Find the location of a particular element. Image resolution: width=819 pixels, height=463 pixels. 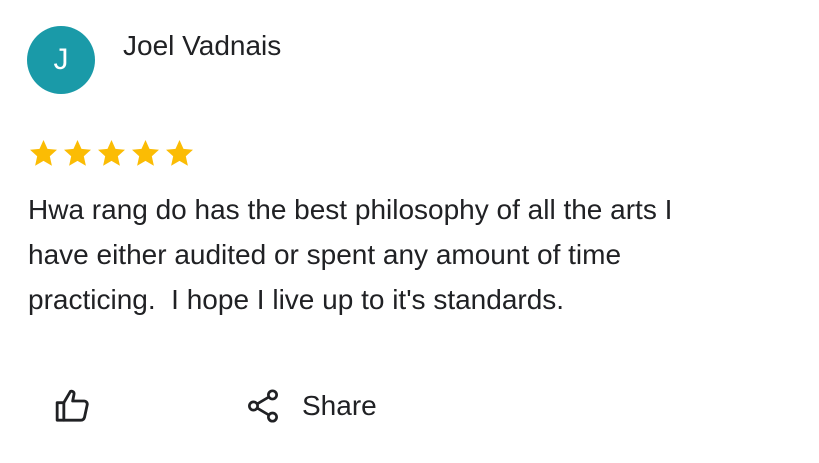

star-rating is located at coordinates (111, 153).